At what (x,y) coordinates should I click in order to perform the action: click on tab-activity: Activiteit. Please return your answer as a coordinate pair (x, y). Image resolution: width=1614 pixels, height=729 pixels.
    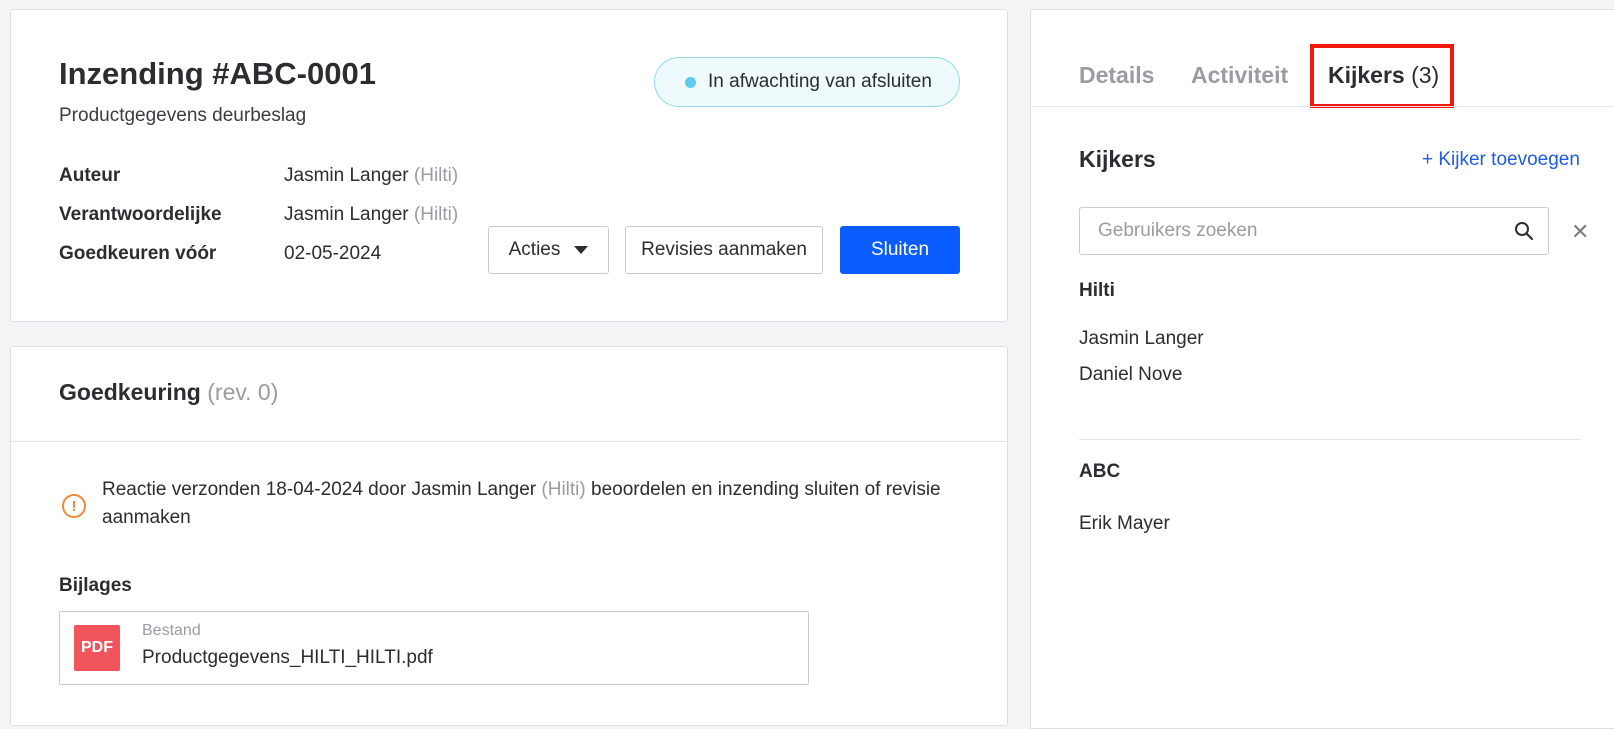
    Looking at the image, I should click on (1239, 75).